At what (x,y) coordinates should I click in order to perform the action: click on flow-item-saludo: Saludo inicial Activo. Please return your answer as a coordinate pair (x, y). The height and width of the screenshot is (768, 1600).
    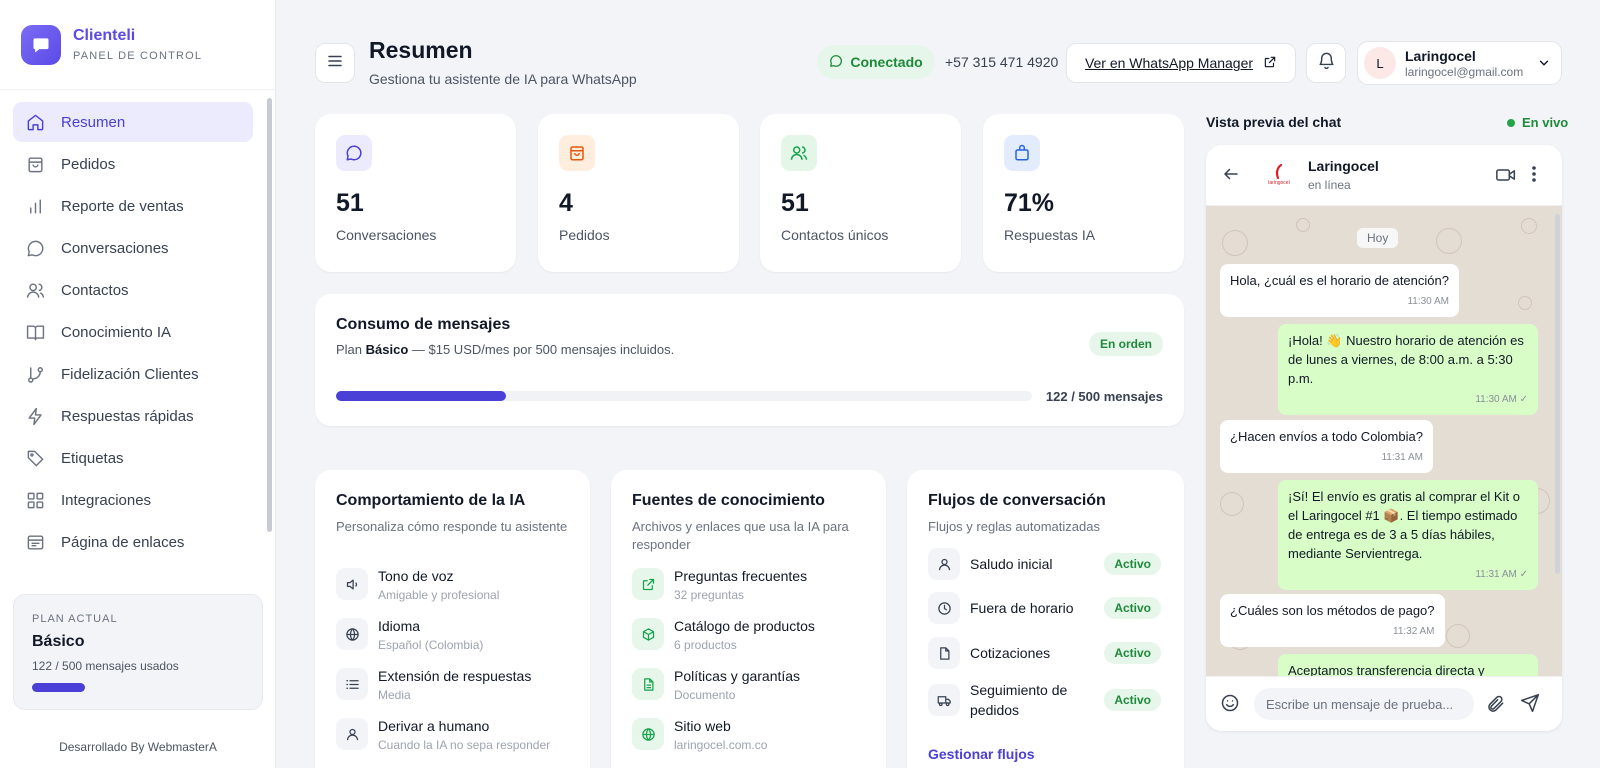
    Looking at the image, I should click on (1044, 564).